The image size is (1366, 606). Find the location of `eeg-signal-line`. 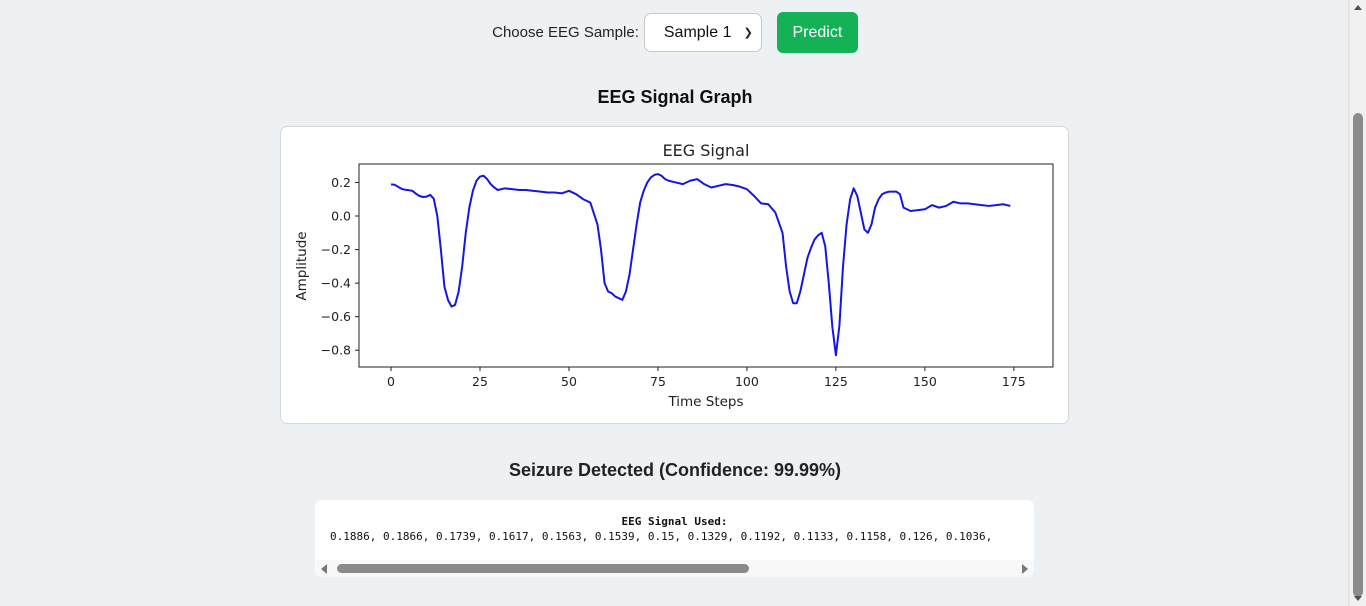

eeg-signal-line is located at coordinates (700, 265).